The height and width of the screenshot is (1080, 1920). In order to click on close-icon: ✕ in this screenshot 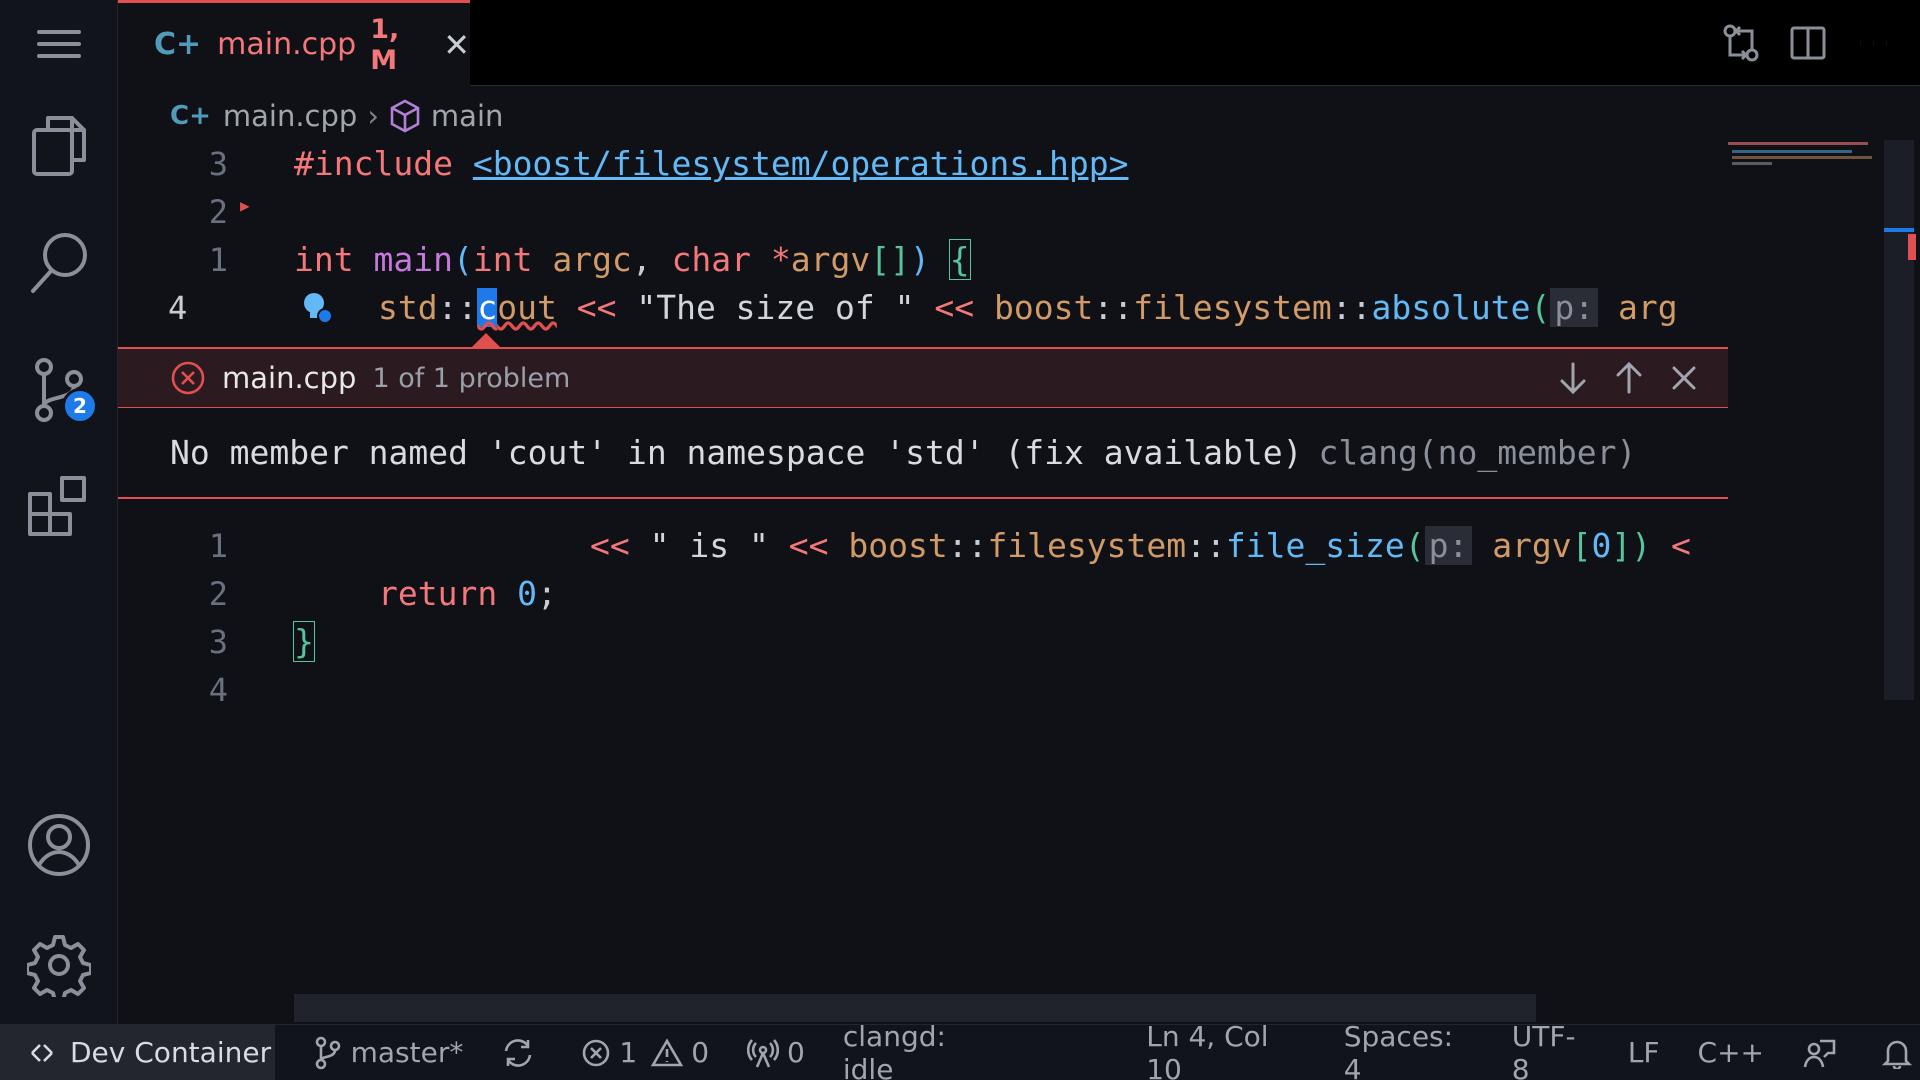, I will do `click(456, 45)`.